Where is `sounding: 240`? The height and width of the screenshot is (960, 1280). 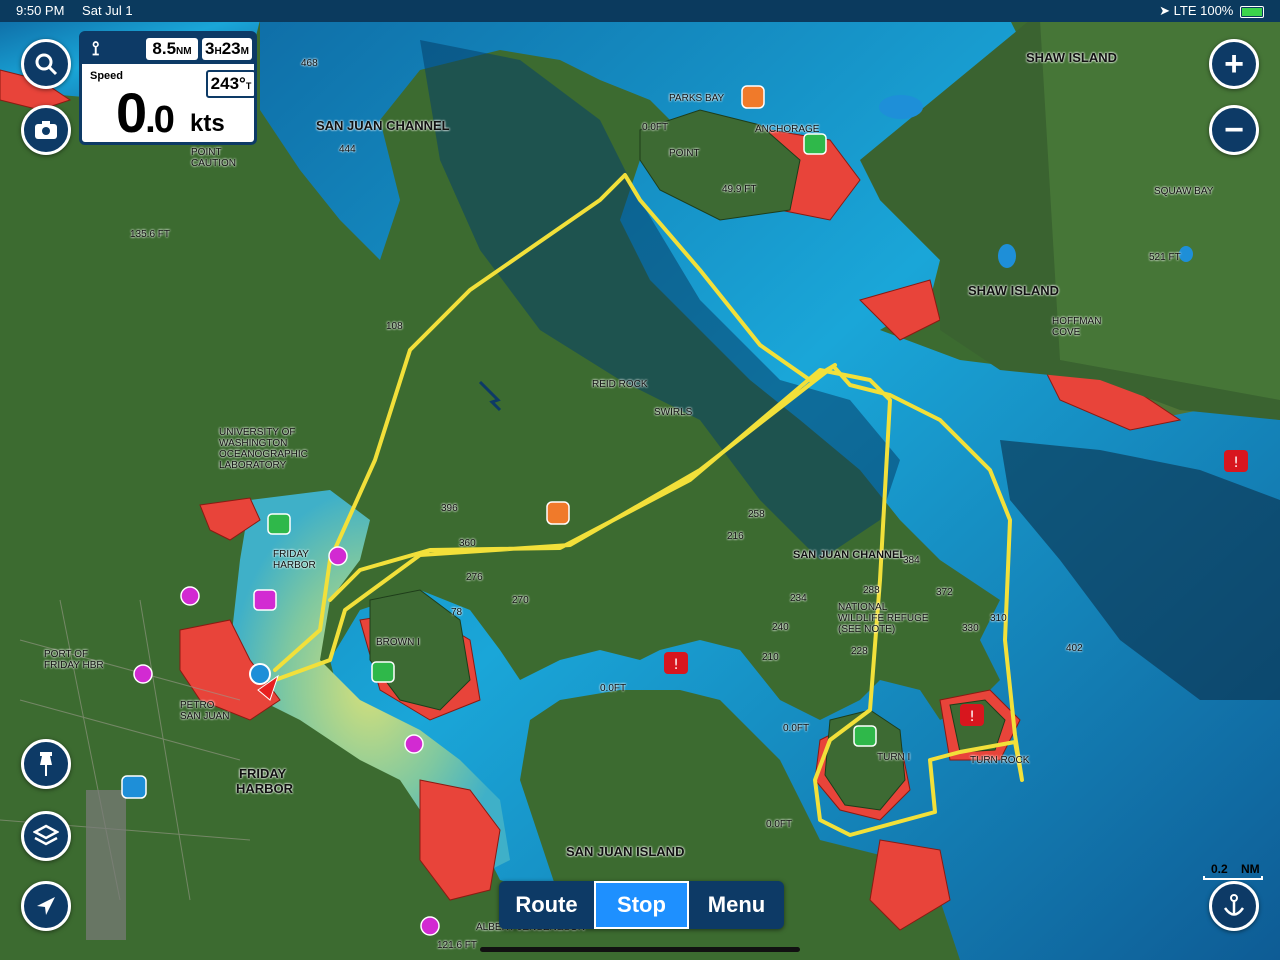 sounding: 240 is located at coordinates (780, 627).